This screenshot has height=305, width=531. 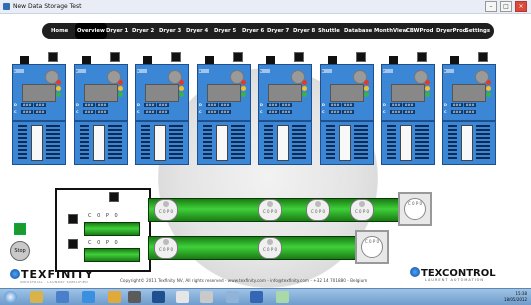 I want to click on app-icon, so click(x=6, y=6).